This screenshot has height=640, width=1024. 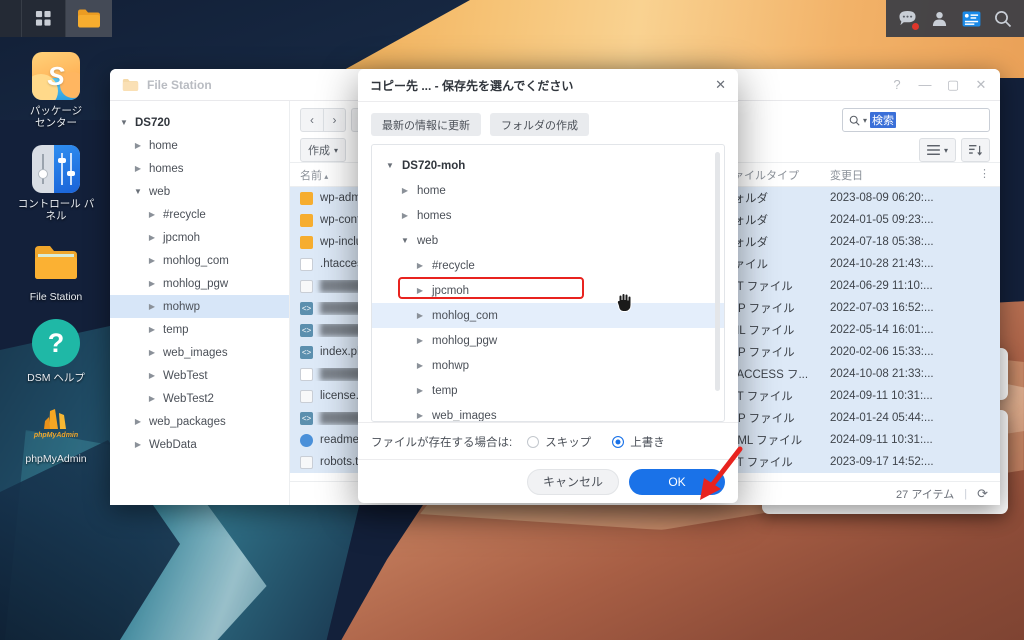 I want to click on close-icon: ✕, so click(x=720, y=85).